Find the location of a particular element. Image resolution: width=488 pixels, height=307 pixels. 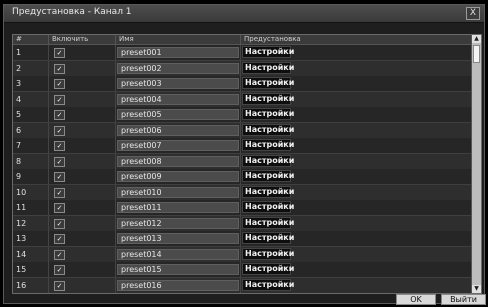

preset-name-field: preset005 is located at coordinates (178, 114).